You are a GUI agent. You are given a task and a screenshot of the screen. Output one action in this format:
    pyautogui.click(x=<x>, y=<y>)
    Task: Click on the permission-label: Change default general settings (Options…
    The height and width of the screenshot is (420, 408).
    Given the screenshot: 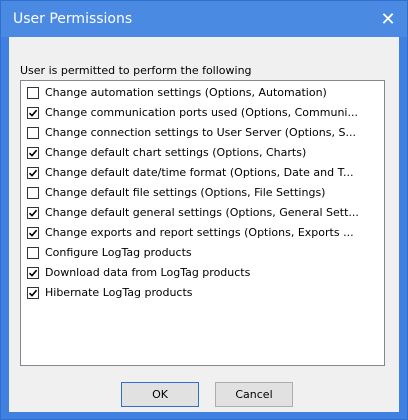 What is the action you would take?
    pyautogui.click(x=202, y=212)
    